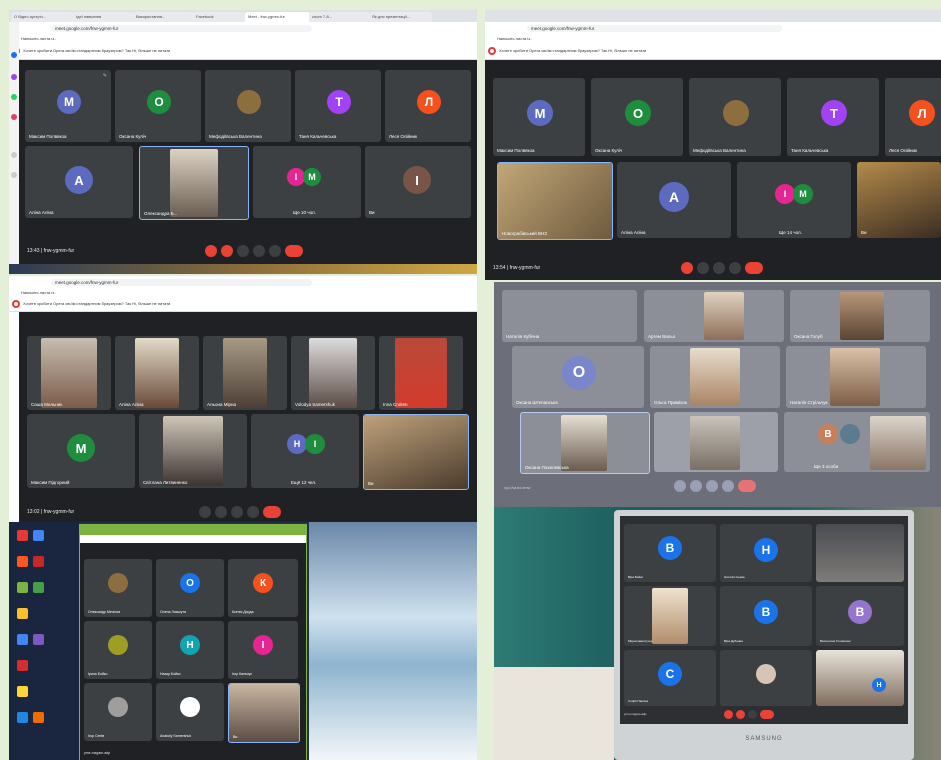  What do you see at coordinates (913, 117) in the screenshot?
I see `participant-tile: Л Леся Олійник` at bounding box center [913, 117].